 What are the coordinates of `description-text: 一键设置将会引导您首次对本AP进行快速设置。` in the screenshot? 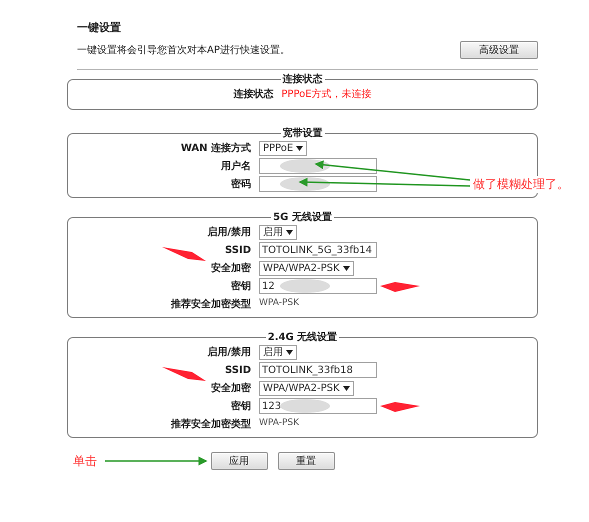 It's located at (183, 50).